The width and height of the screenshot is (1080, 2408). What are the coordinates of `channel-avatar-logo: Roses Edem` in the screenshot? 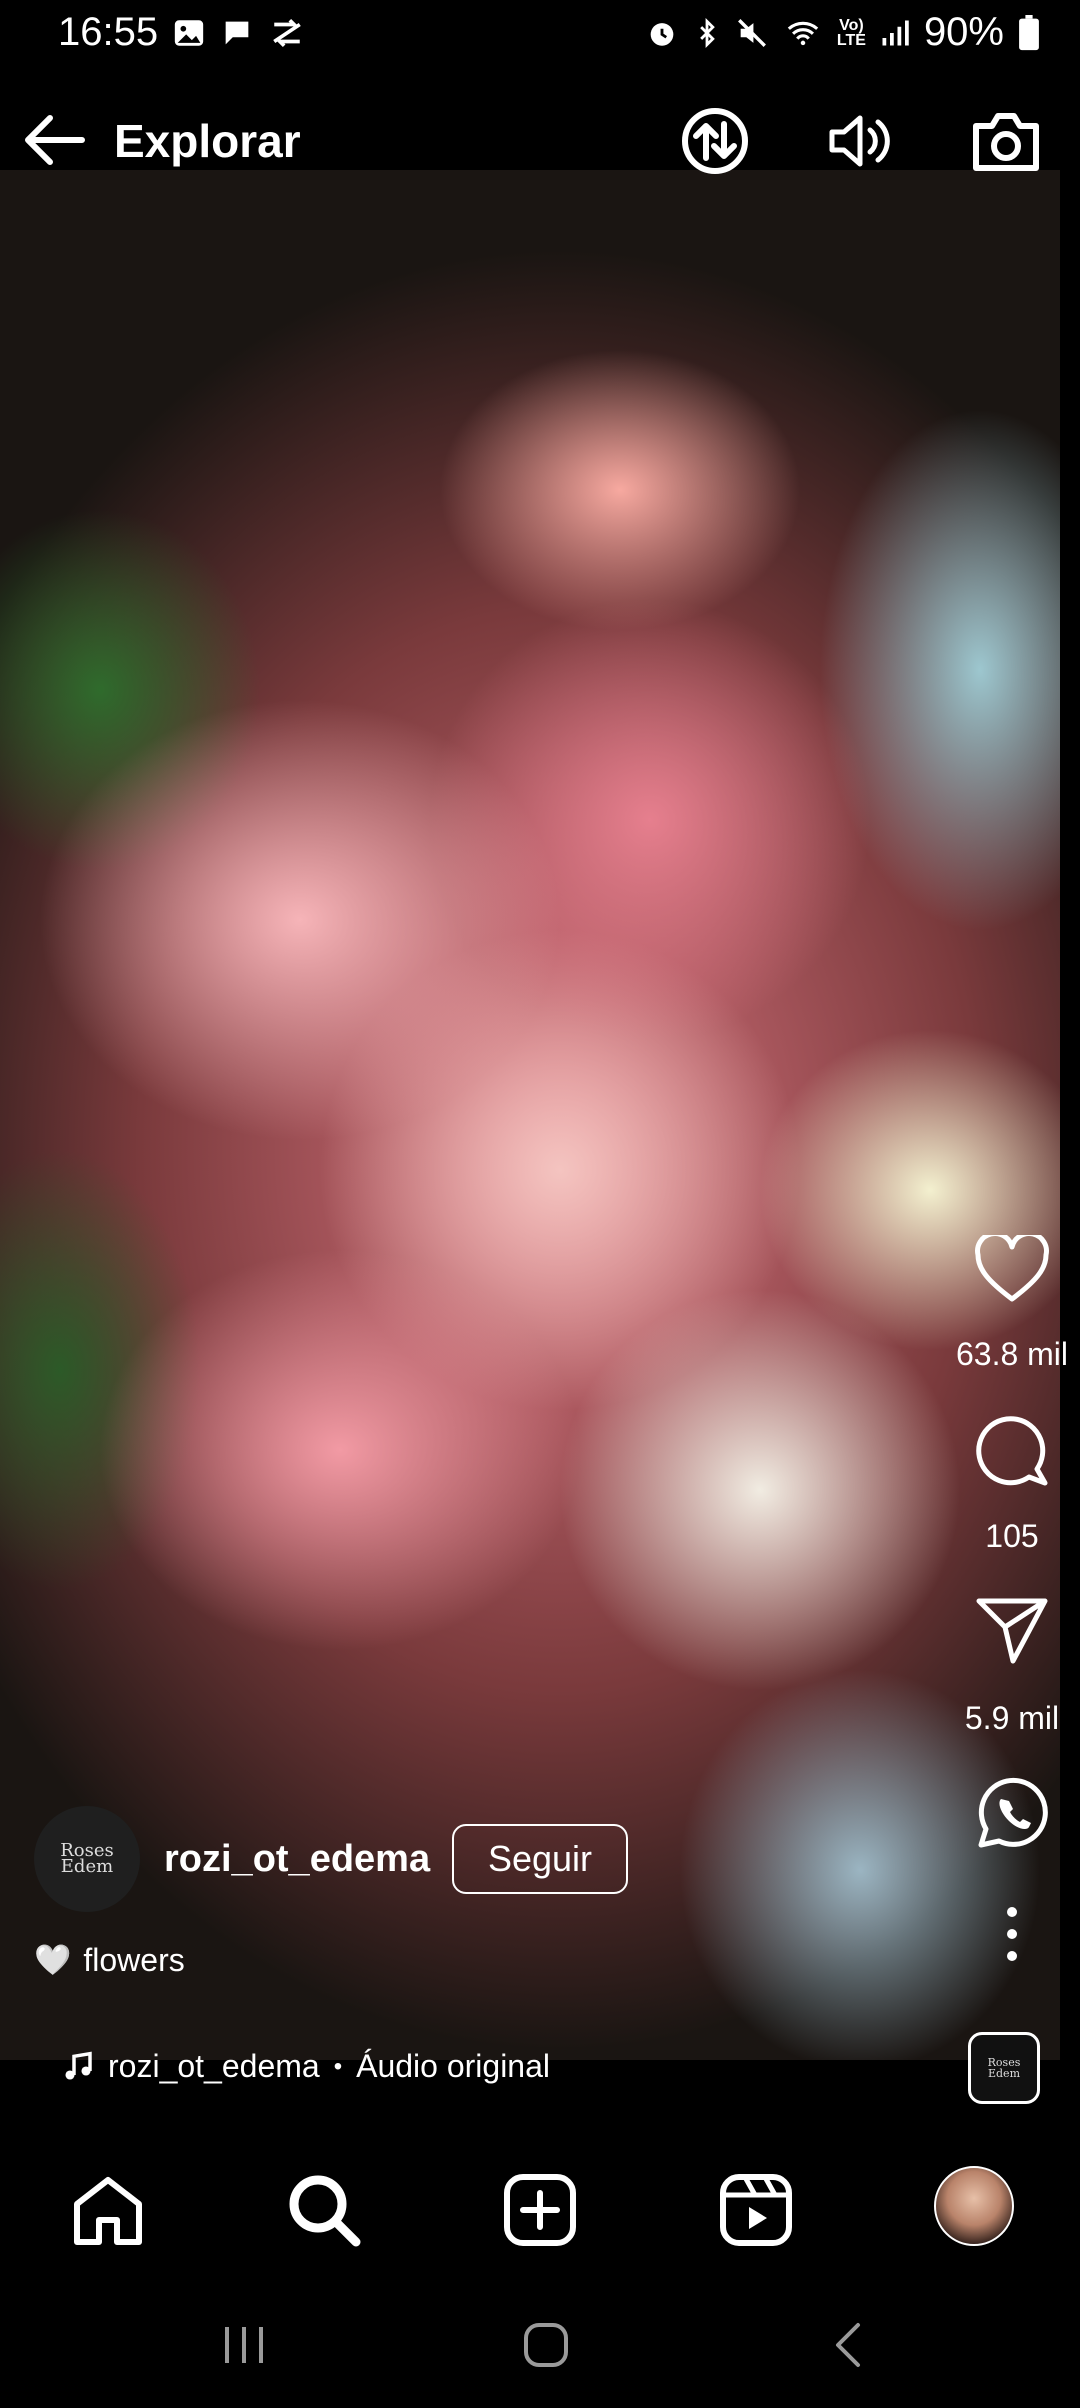 It's located at (87, 1858).